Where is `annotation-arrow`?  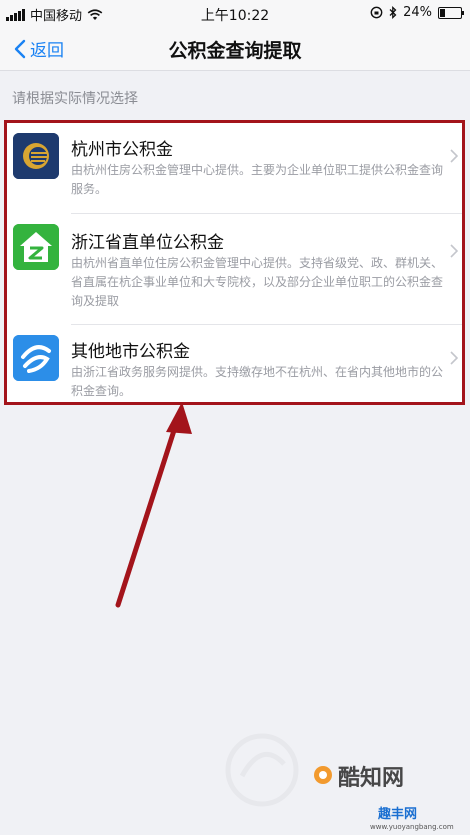 annotation-arrow is located at coordinates (153, 505).